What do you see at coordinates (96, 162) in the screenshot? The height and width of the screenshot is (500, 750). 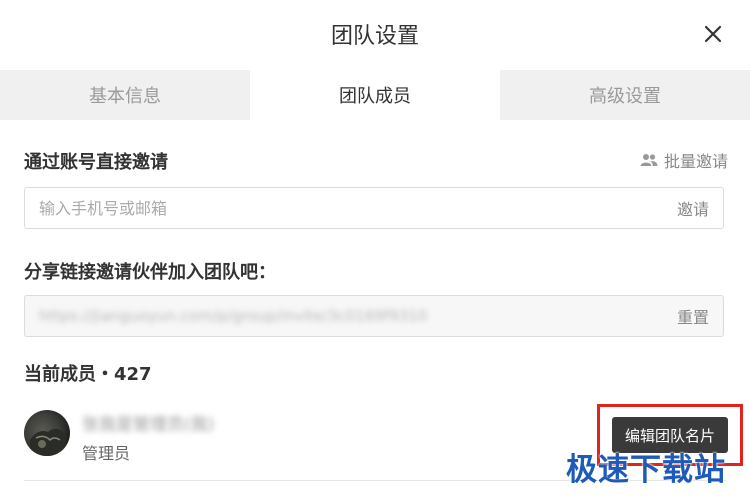 I see `invite-by-account-label: 通过账号直接邀请` at bounding box center [96, 162].